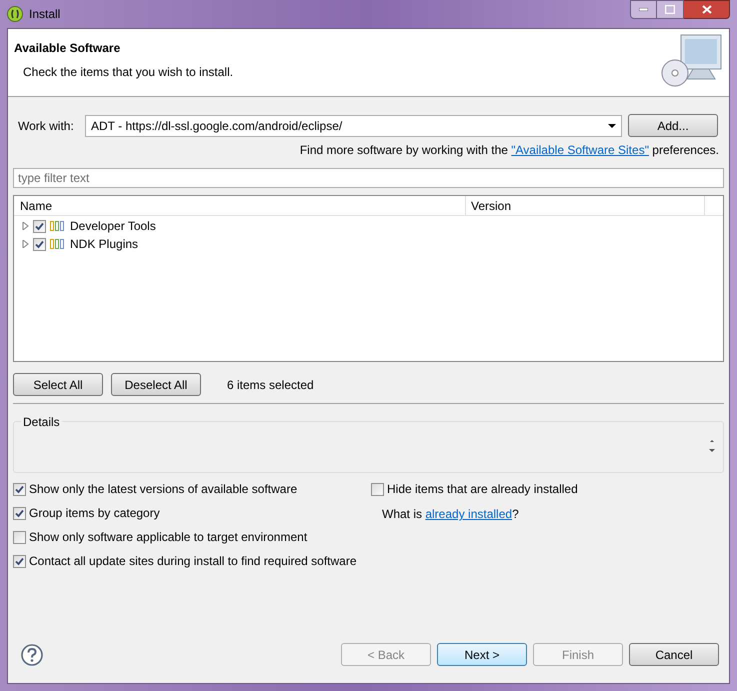 The image size is (737, 691). I want to click on page-title: Available Software, so click(68, 48).